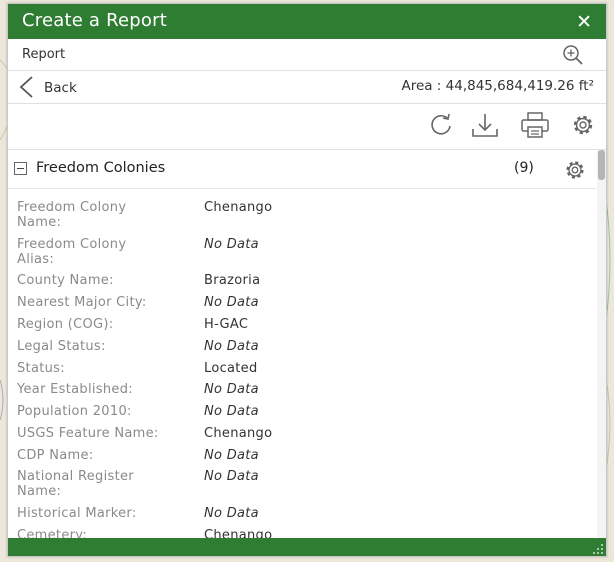  Describe the element at coordinates (94, 20) in the screenshot. I see `panel-title: Create a Report` at that location.